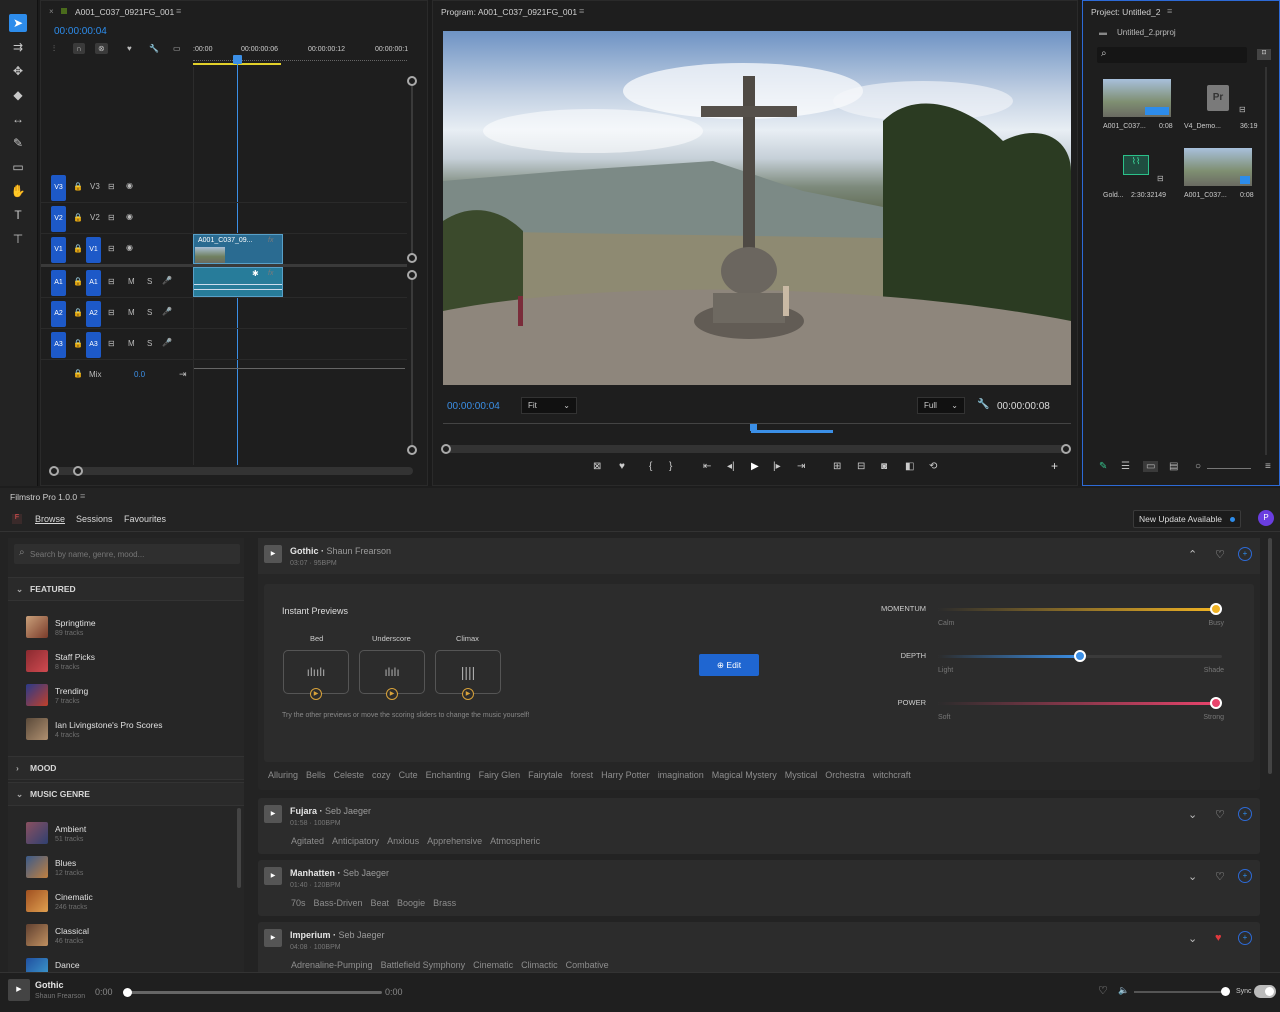 The height and width of the screenshot is (1012, 1280). Describe the element at coordinates (408, 775) in the screenshot. I see `tag: Cute` at that location.